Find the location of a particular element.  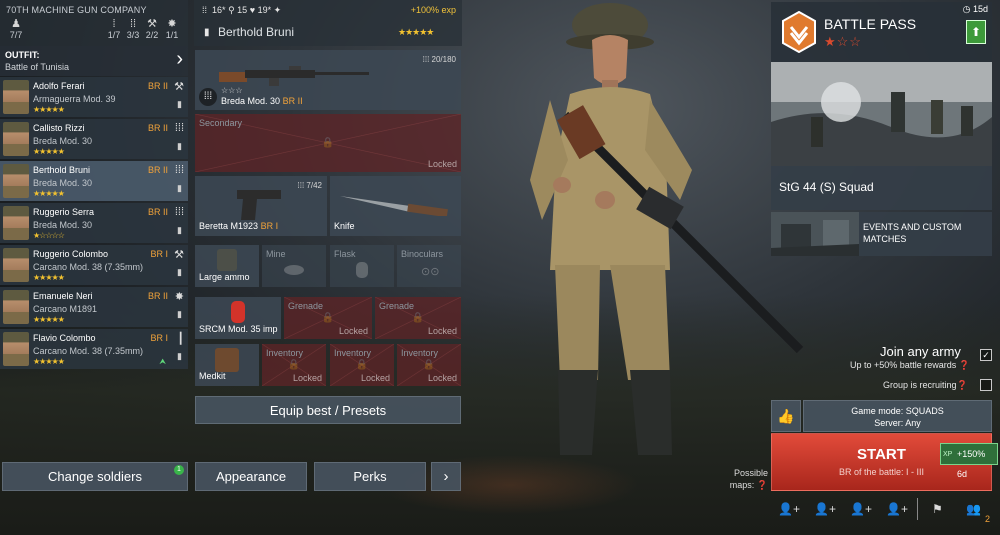

knife-icon is located at coordinates (394, 206).